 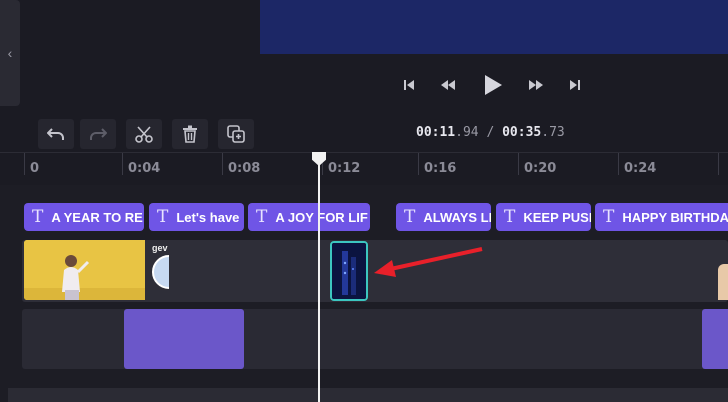 I want to click on delete-button, so click(x=190, y=134).